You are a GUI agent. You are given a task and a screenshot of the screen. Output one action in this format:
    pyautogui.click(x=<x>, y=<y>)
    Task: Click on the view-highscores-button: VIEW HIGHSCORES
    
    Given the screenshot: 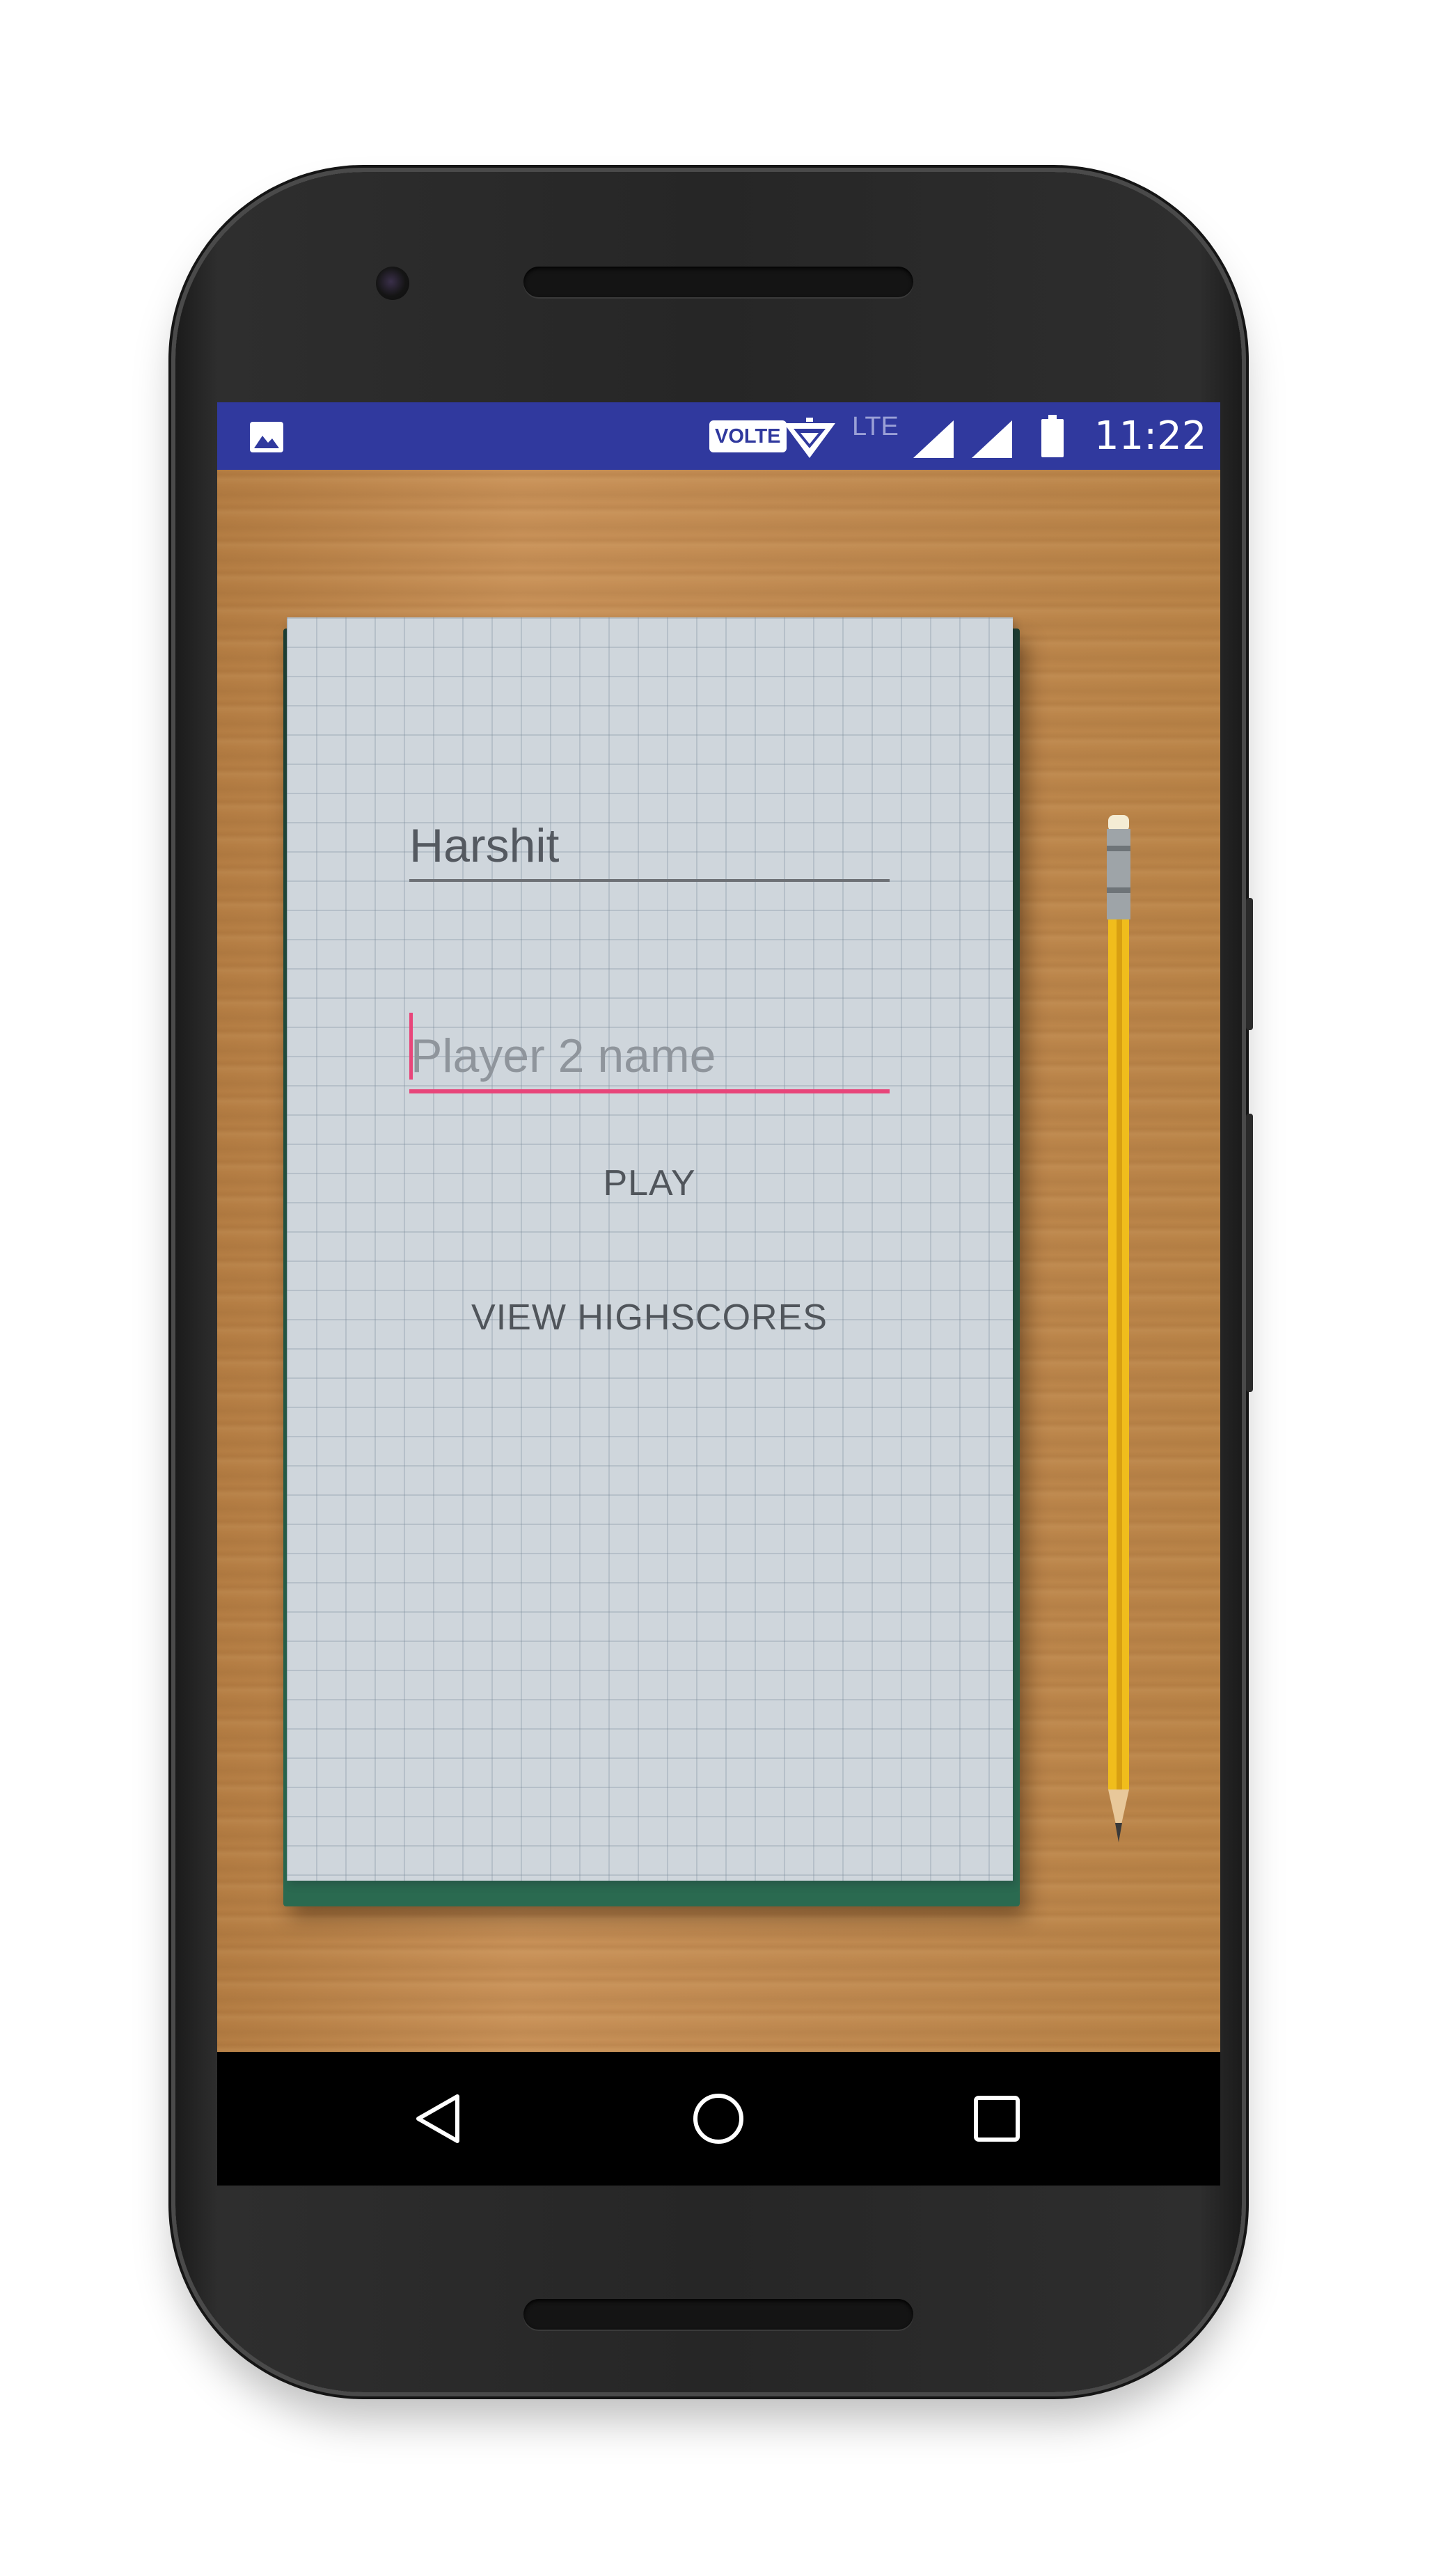 What is the action you would take?
    pyautogui.click(x=649, y=1317)
    